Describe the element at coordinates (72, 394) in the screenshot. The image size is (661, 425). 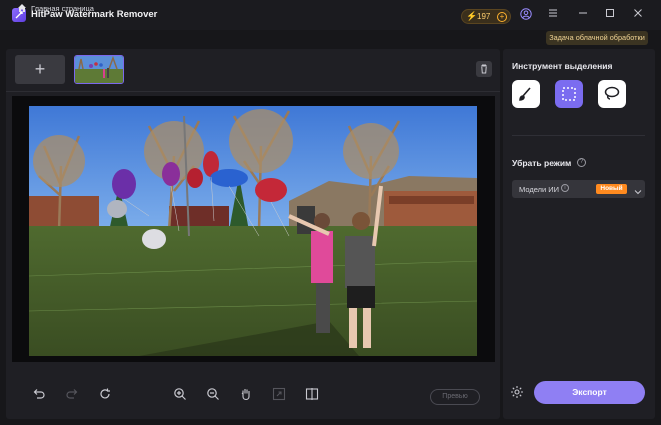
I see `redo-icon` at that location.